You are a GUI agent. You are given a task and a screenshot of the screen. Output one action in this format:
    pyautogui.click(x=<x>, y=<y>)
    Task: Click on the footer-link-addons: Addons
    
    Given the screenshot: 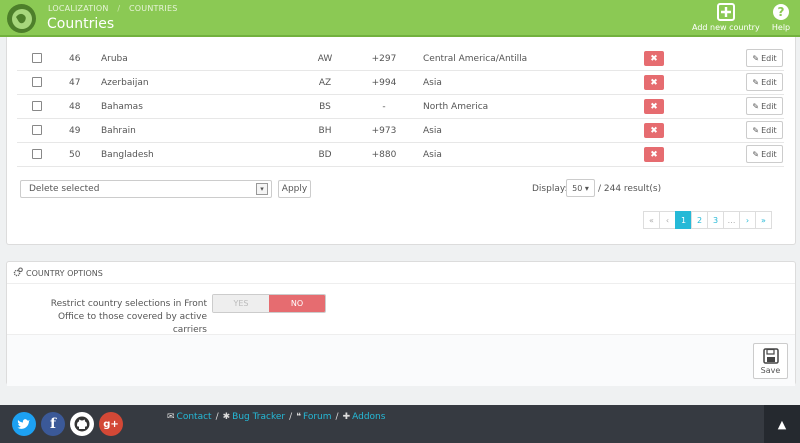 What is the action you would take?
    pyautogui.click(x=368, y=417)
    